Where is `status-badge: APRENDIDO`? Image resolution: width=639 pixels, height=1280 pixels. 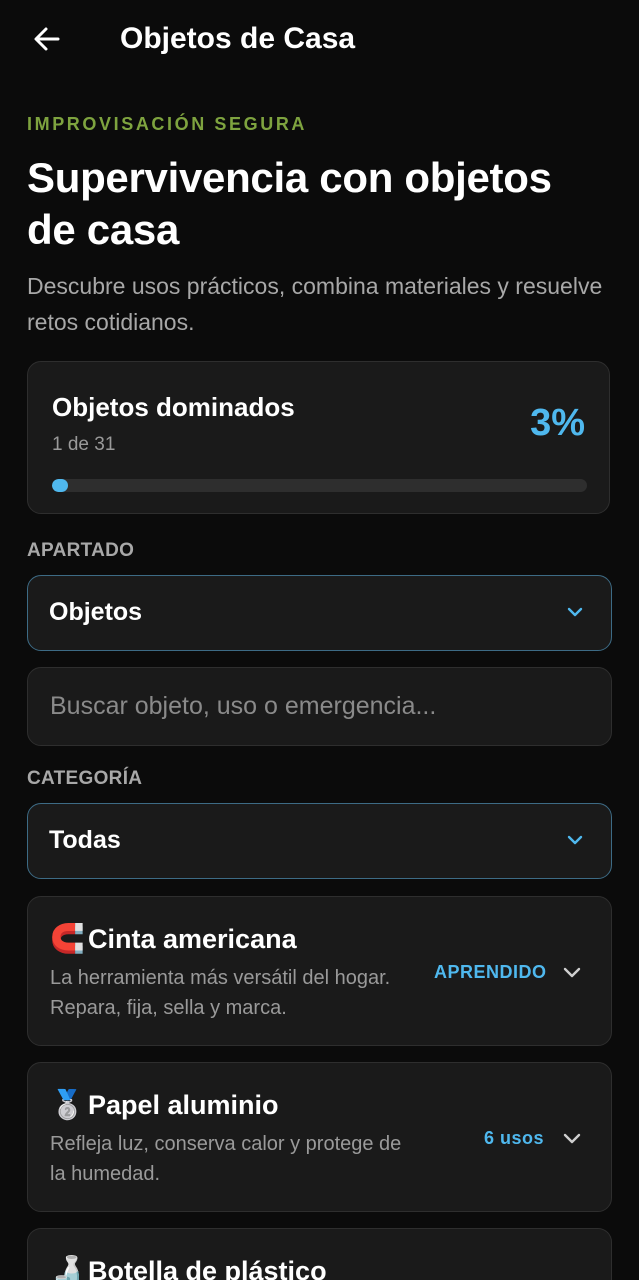
status-badge: APRENDIDO is located at coordinates (490, 972).